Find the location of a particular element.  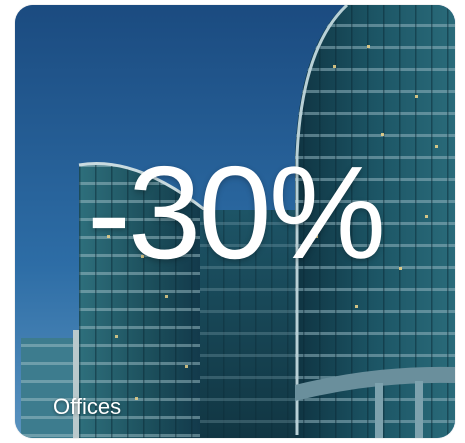

middle-tower is located at coordinates (247, 324).